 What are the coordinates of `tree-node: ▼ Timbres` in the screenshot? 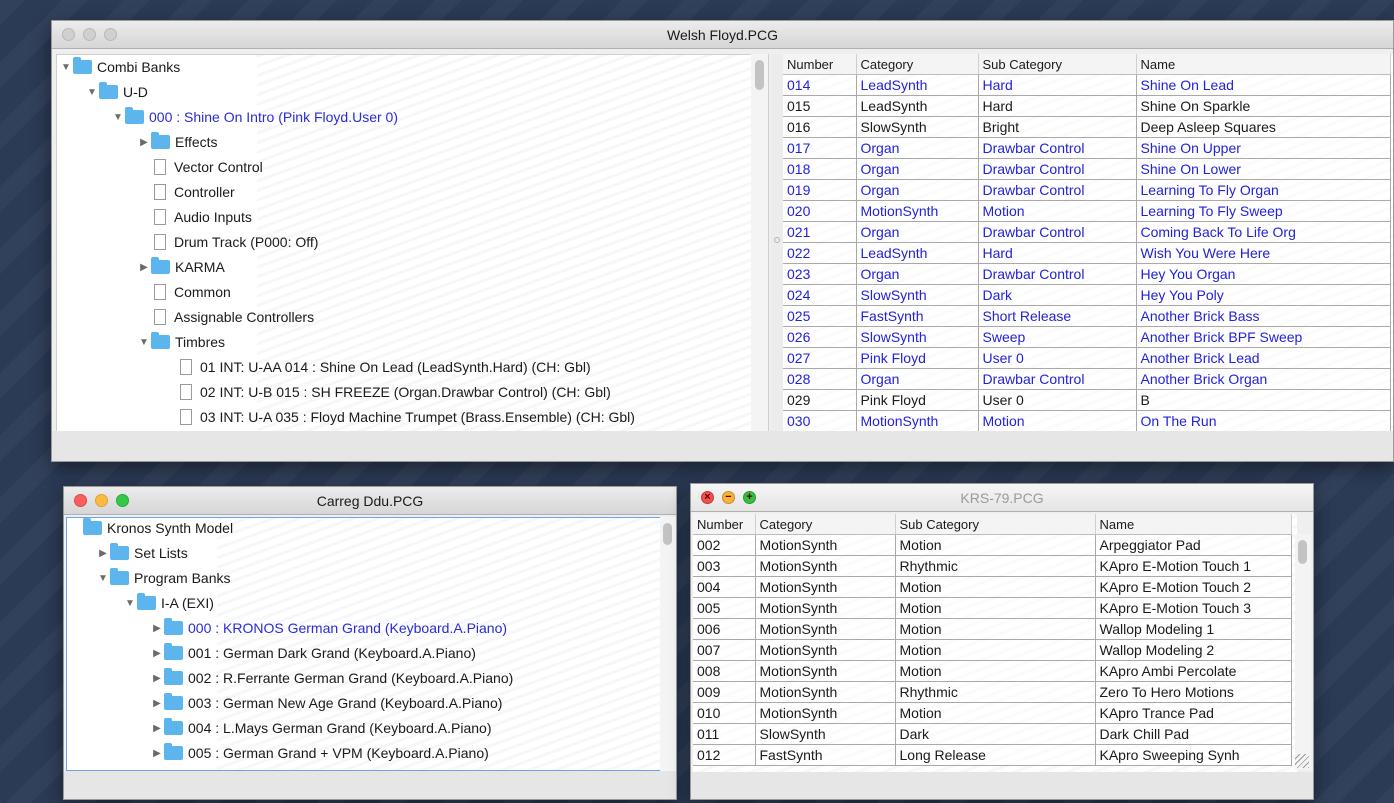 It's located at (181, 342).